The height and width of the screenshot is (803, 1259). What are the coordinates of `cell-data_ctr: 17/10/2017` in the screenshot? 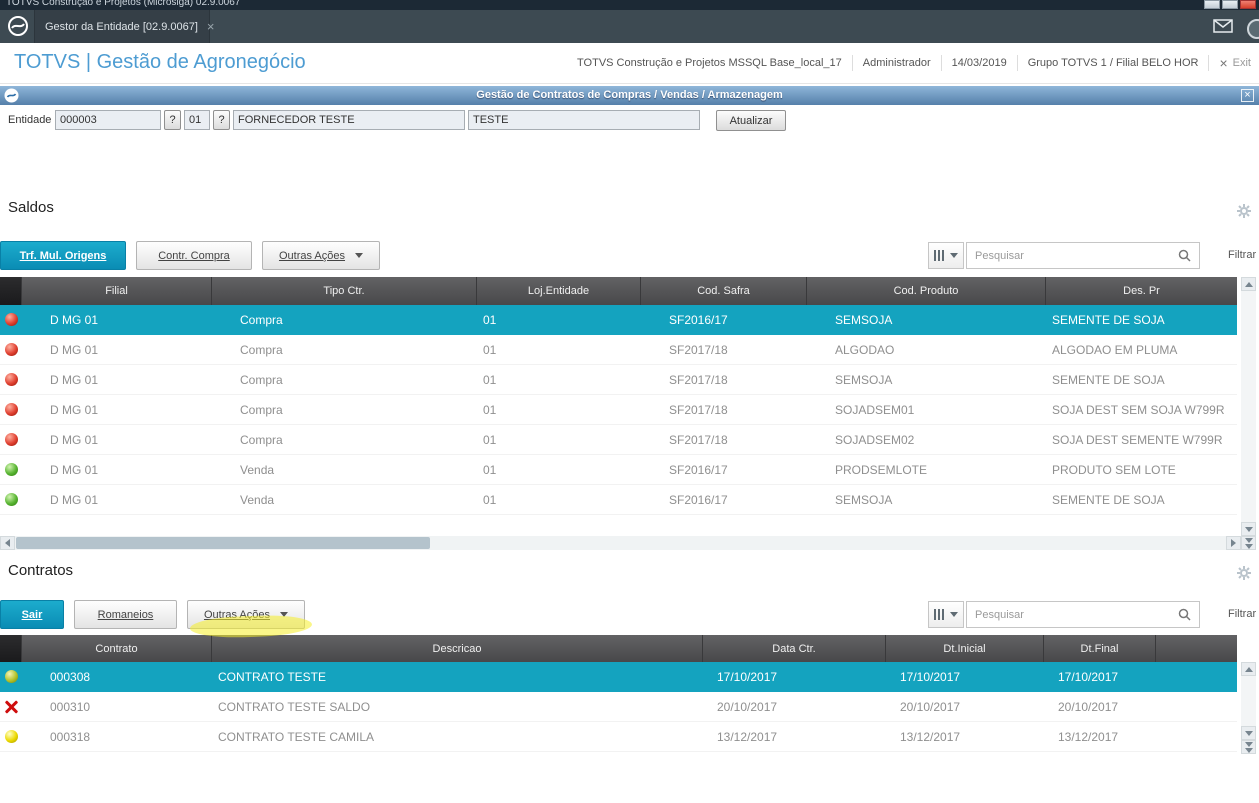 It's located at (747, 676).